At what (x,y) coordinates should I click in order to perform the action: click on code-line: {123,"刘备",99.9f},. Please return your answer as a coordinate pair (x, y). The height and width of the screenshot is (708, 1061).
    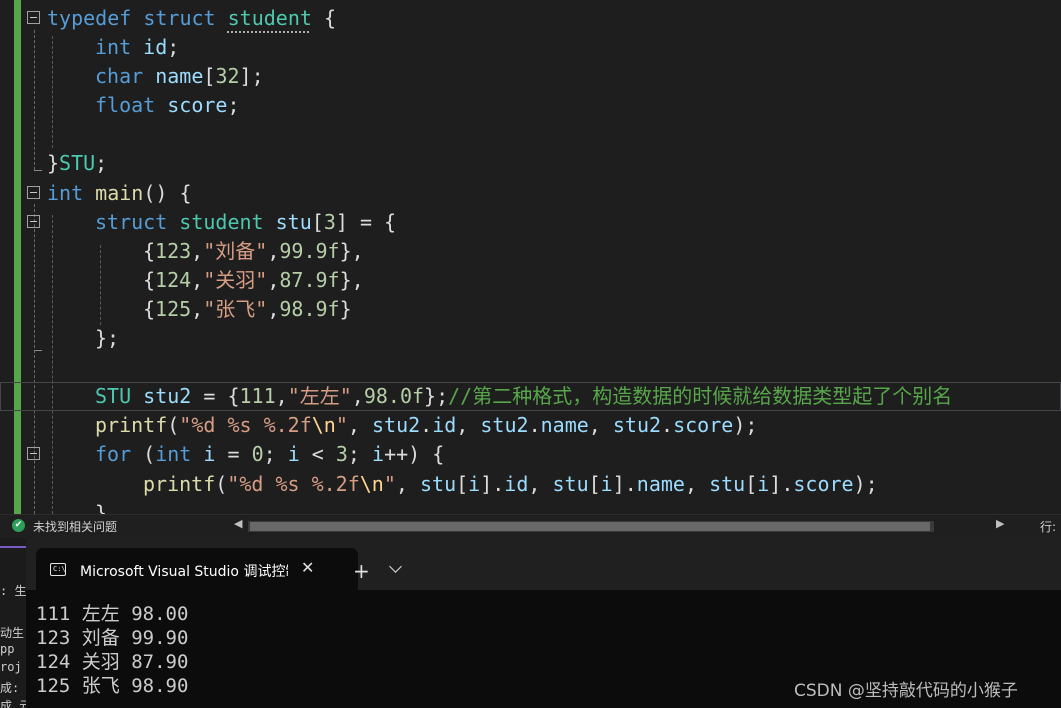
    Looking at the image, I should click on (530, 251).